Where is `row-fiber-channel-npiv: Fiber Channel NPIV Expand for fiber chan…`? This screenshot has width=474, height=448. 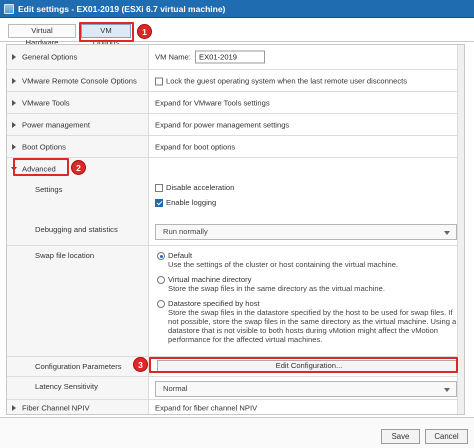 row-fiber-channel-npiv: Fiber Channel NPIV Expand for fiber chan… is located at coordinates (235, 407).